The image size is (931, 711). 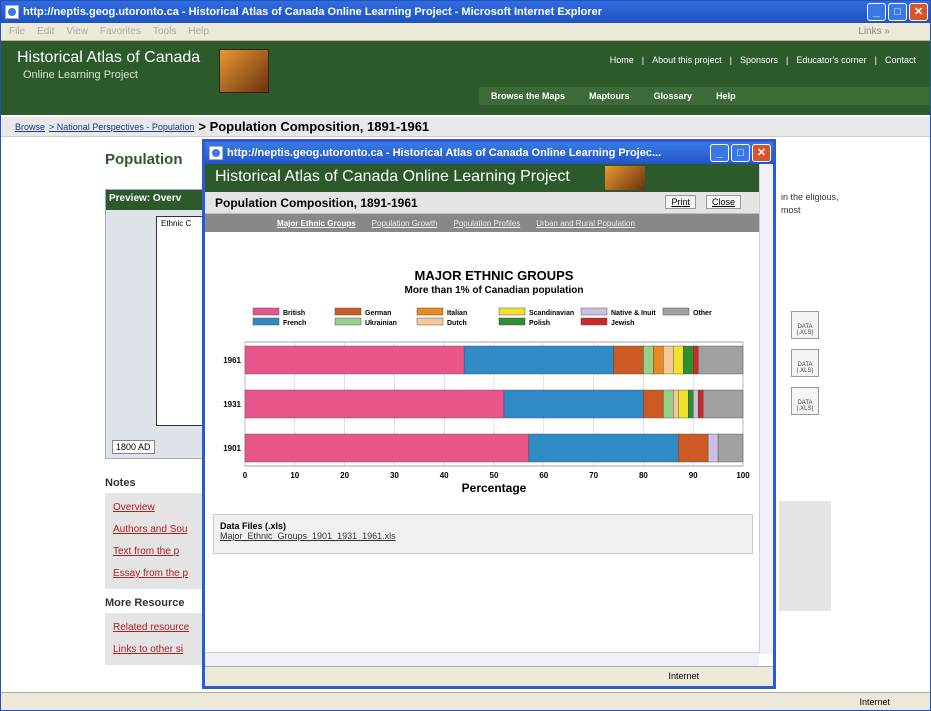 I want to click on status-bar: Internet, so click(x=465, y=701).